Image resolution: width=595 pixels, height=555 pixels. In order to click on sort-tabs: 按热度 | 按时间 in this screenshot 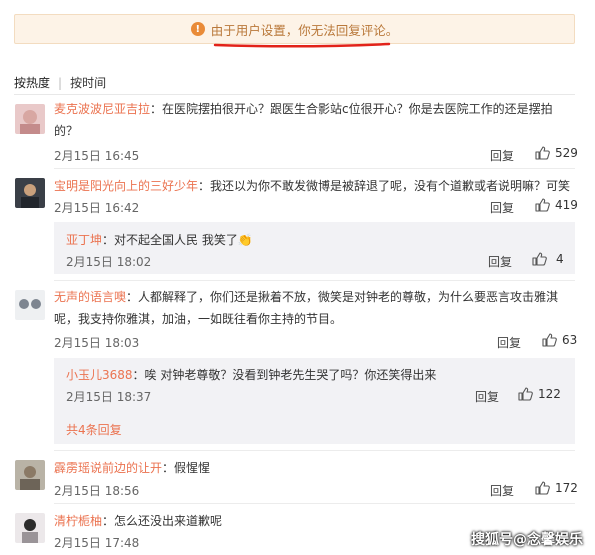, I will do `click(60, 82)`.